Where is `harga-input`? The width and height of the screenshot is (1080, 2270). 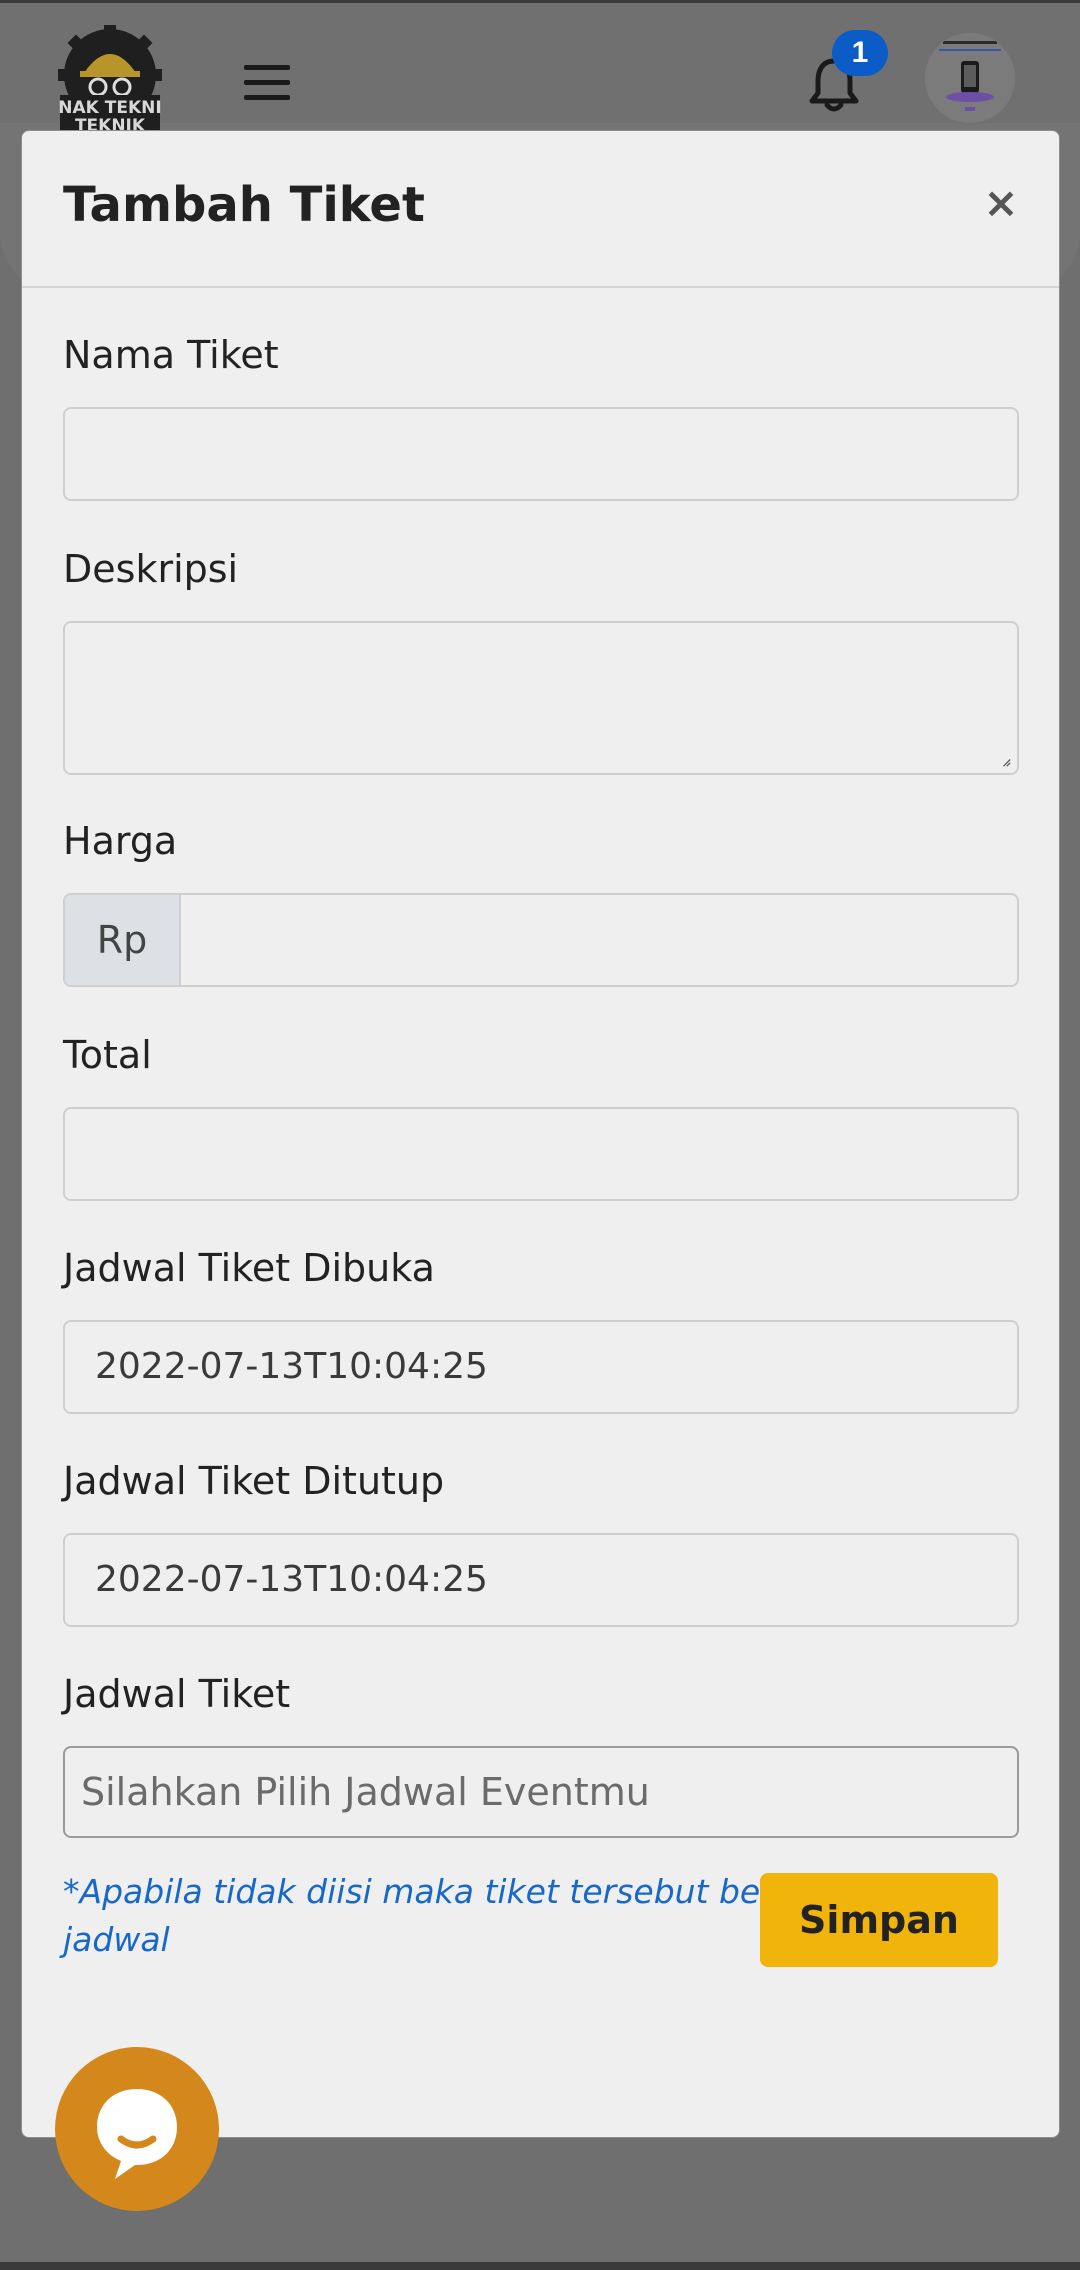
harga-input is located at coordinates (599, 940).